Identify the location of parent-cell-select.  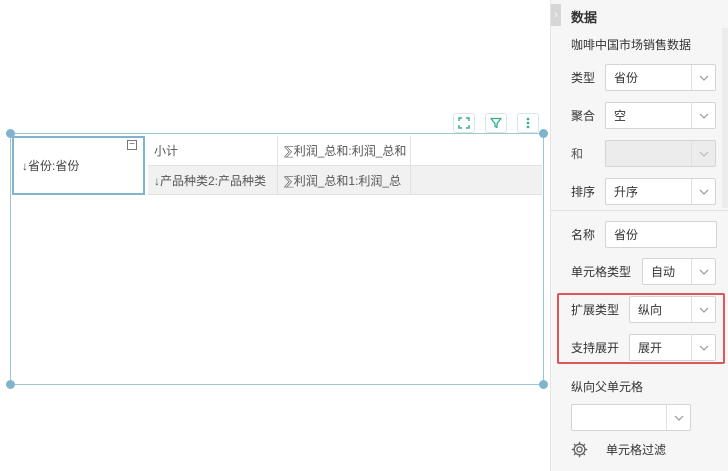
(631, 417).